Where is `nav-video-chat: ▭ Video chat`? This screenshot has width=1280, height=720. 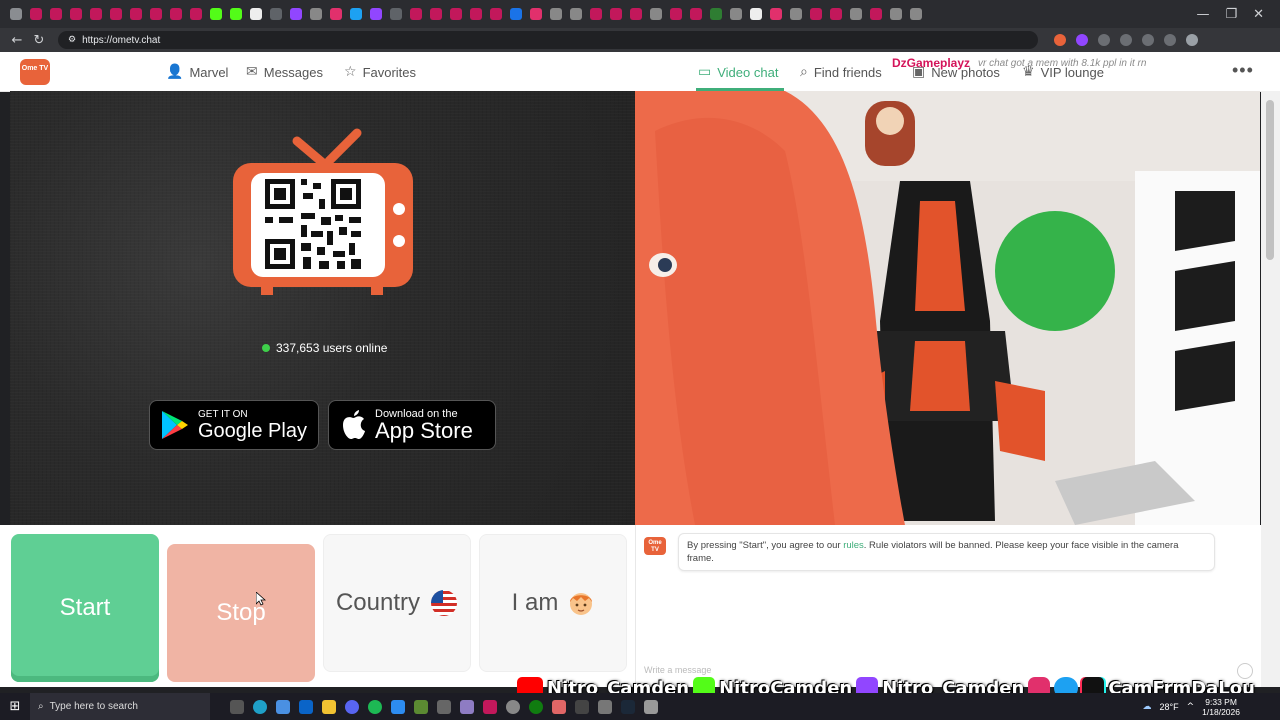 nav-video-chat: ▭ Video chat is located at coordinates (738, 72).